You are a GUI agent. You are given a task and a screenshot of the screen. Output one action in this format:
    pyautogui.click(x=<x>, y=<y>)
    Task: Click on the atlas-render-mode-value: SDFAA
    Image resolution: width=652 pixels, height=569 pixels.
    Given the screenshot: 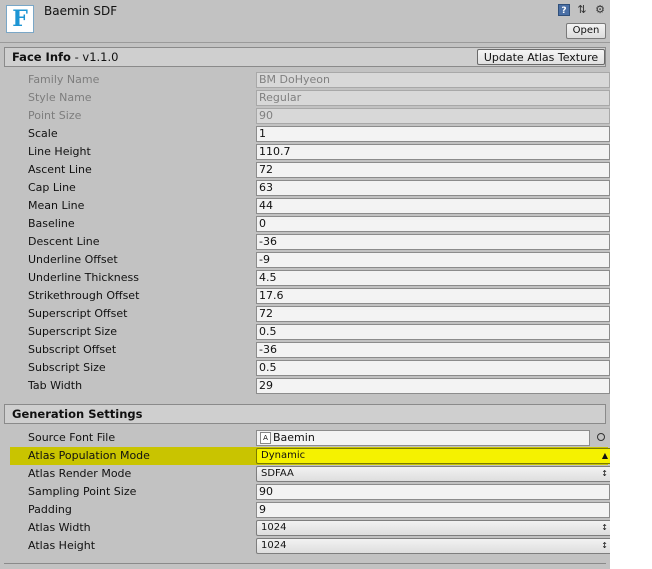 What is the action you would take?
    pyautogui.click(x=277, y=473)
    